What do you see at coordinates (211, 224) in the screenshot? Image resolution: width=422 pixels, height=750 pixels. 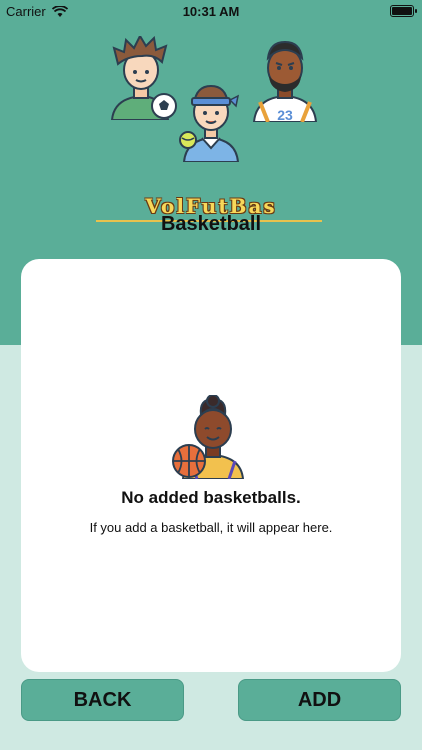 I see `page-title: Basketball` at bounding box center [211, 224].